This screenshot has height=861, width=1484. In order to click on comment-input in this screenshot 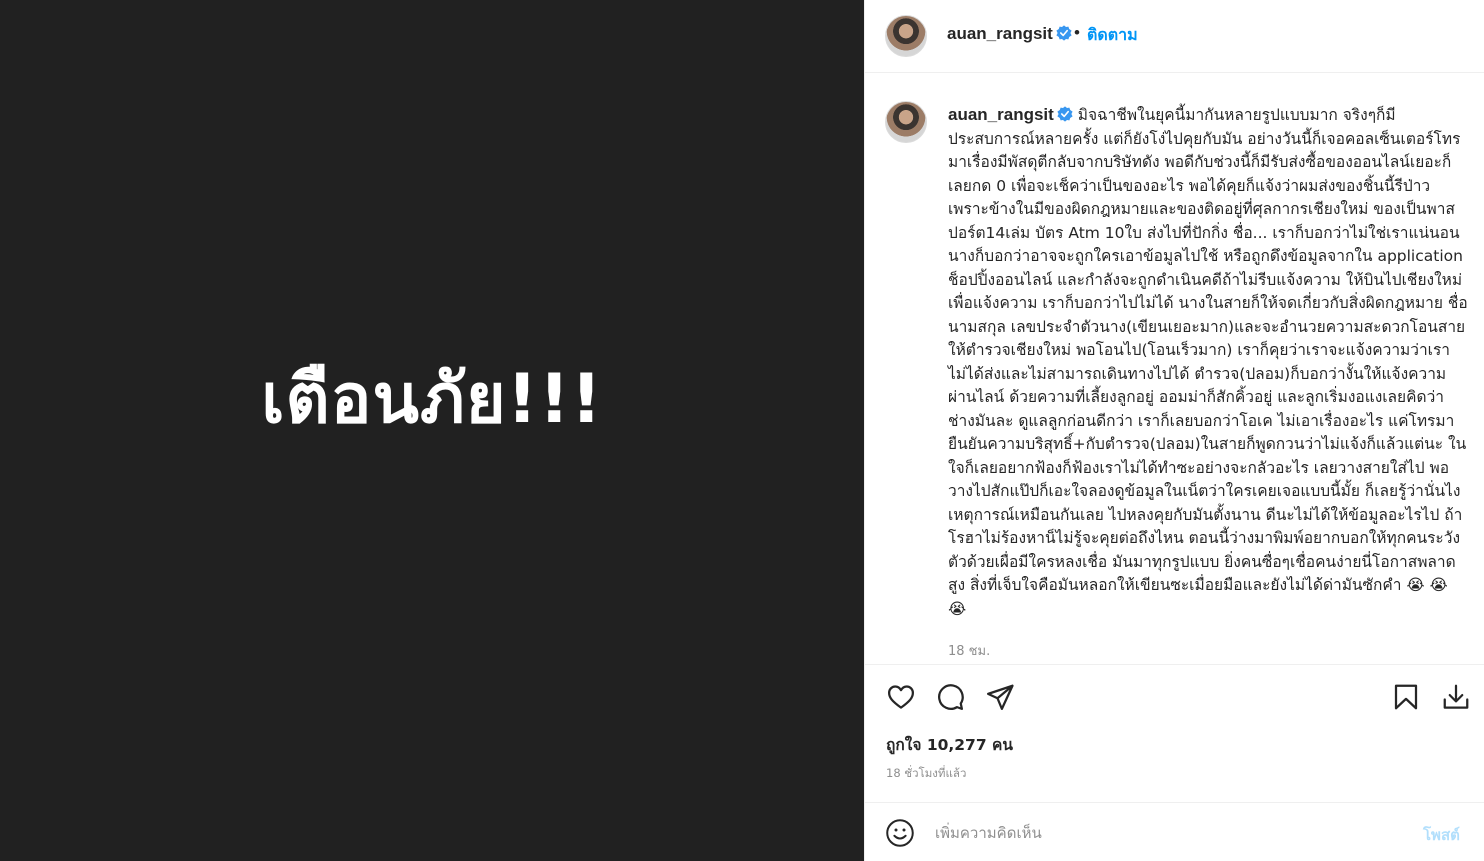, I will do `click(1165, 833)`.